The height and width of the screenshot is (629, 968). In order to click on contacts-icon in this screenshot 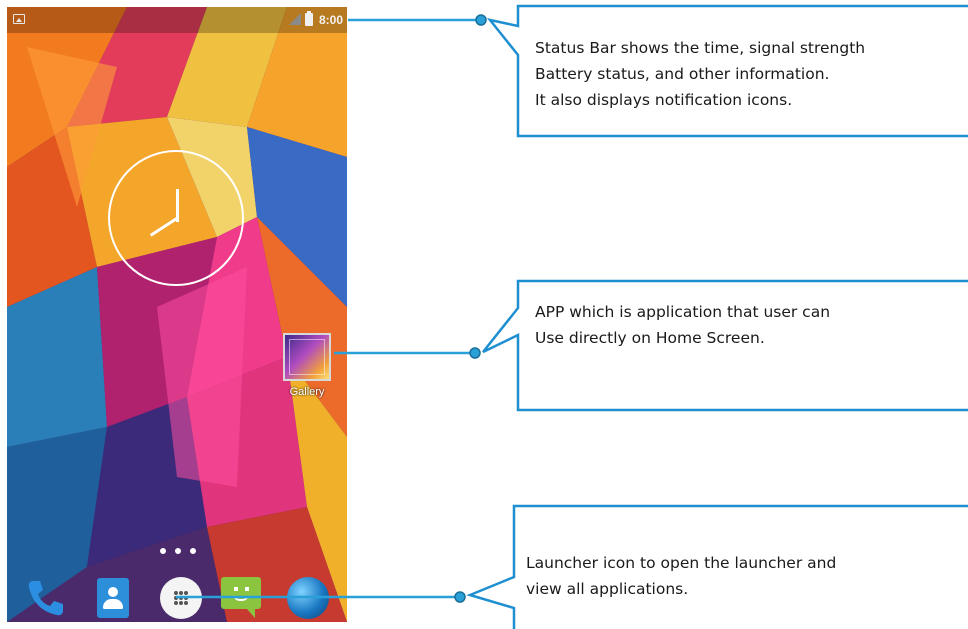, I will do `click(114, 598)`.